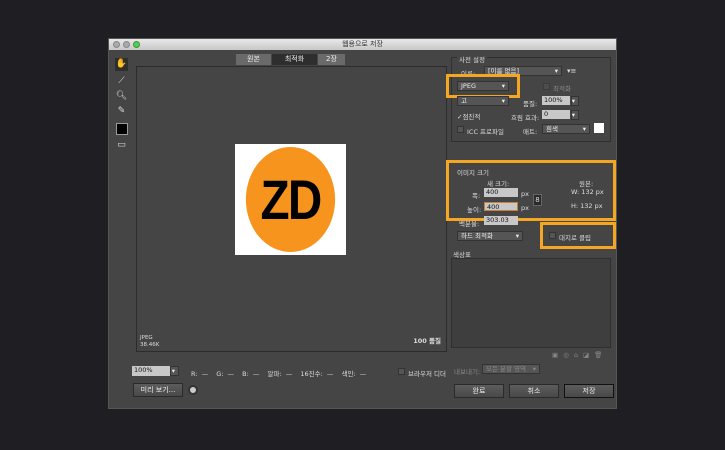  What do you see at coordinates (468, 116) in the screenshot?
I see `progressive-checkbox: ✓점진적` at bounding box center [468, 116].